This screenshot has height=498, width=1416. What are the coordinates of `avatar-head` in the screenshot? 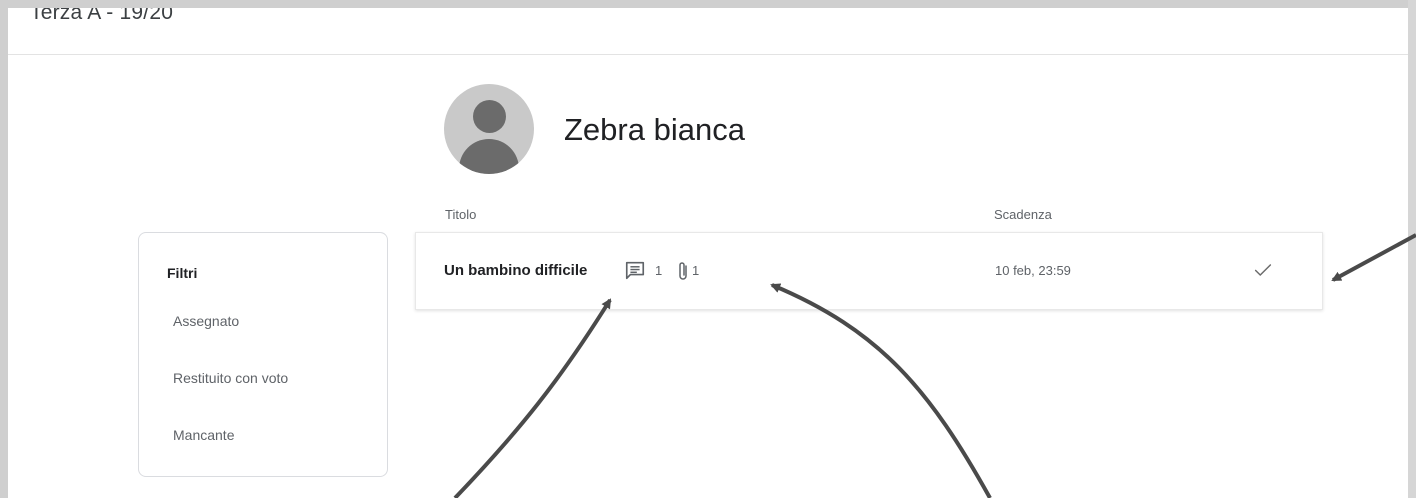 It's located at (489, 116).